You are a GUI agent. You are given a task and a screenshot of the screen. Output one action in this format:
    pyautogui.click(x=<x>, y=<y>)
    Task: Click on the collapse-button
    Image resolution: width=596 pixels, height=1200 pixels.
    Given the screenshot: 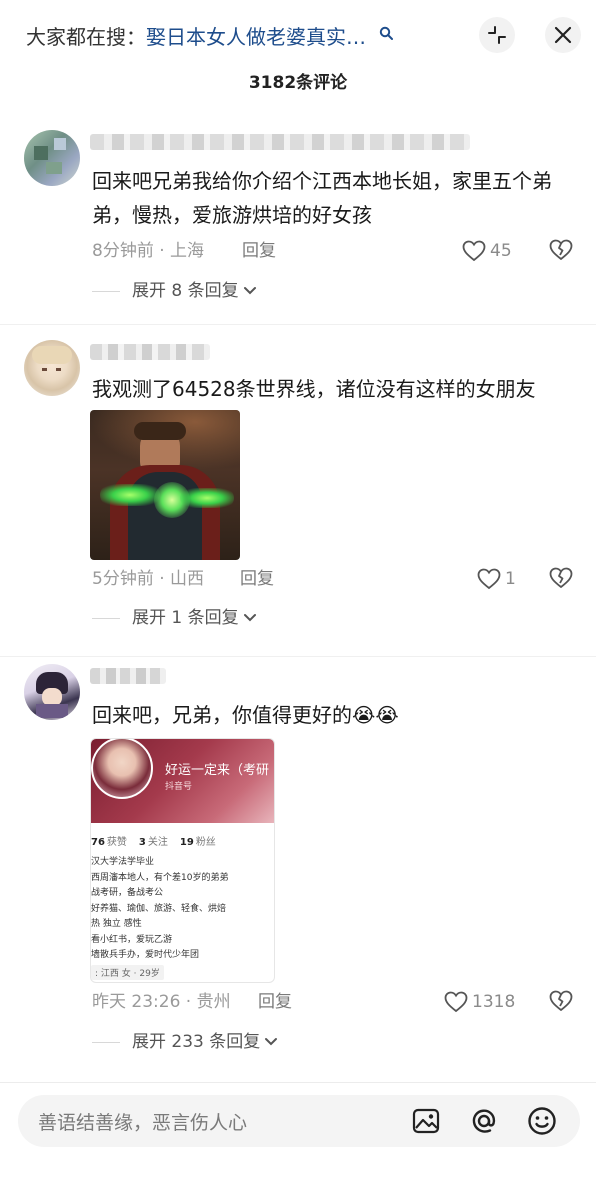 What is the action you would take?
    pyautogui.click(x=497, y=35)
    